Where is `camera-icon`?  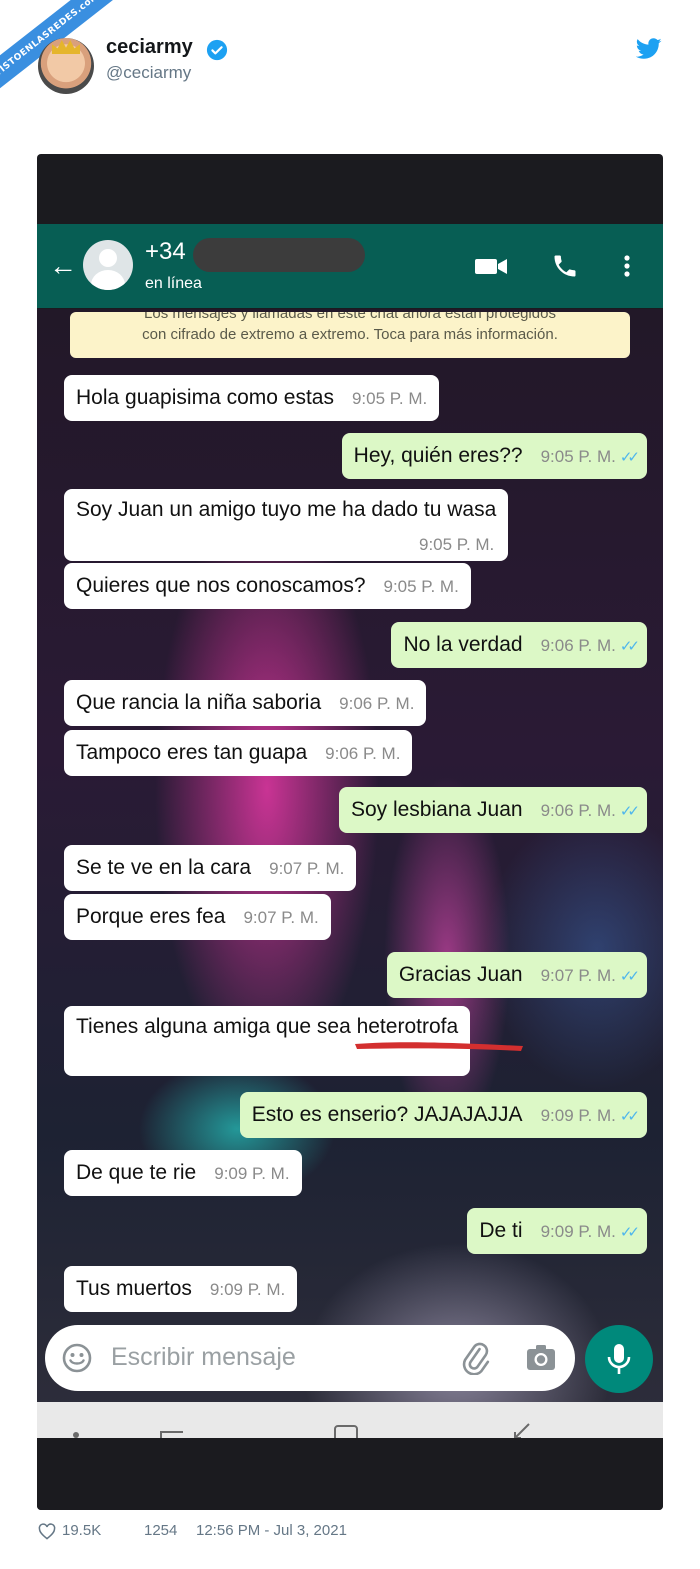
camera-icon is located at coordinates (541, 1358).